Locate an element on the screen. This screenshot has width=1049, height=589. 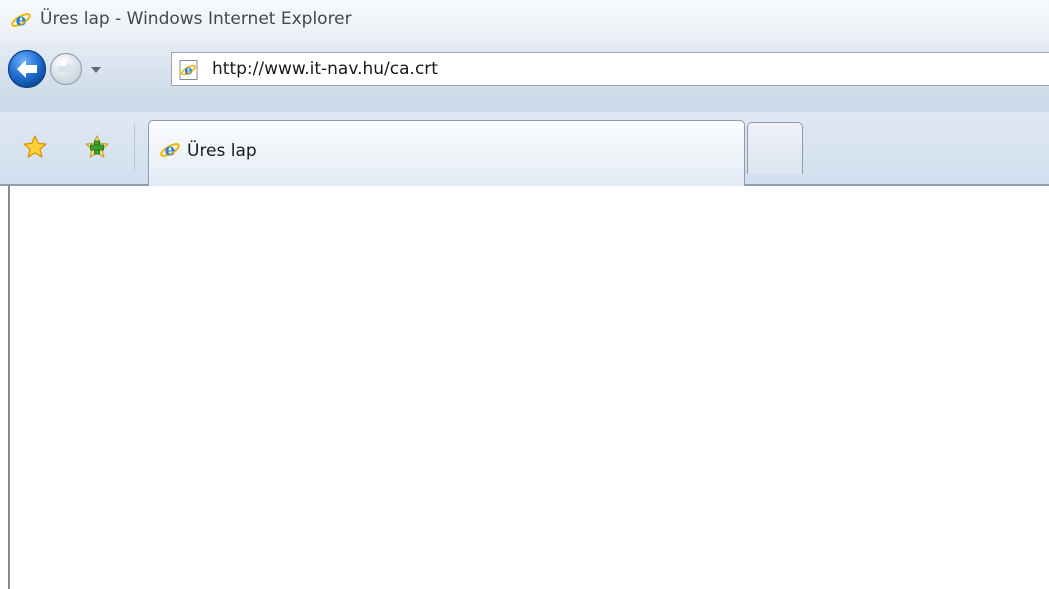
forward-arrow-icon is located at coordinates (66, 69).